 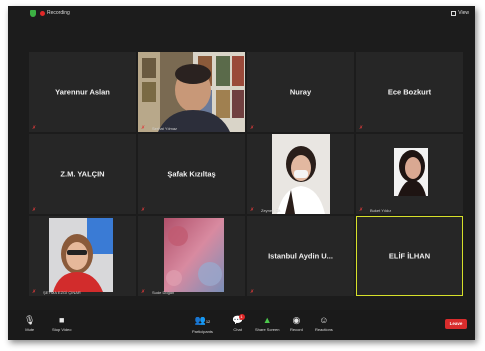 I want to click on recording-dot-icon, so click(x=42, y=13).